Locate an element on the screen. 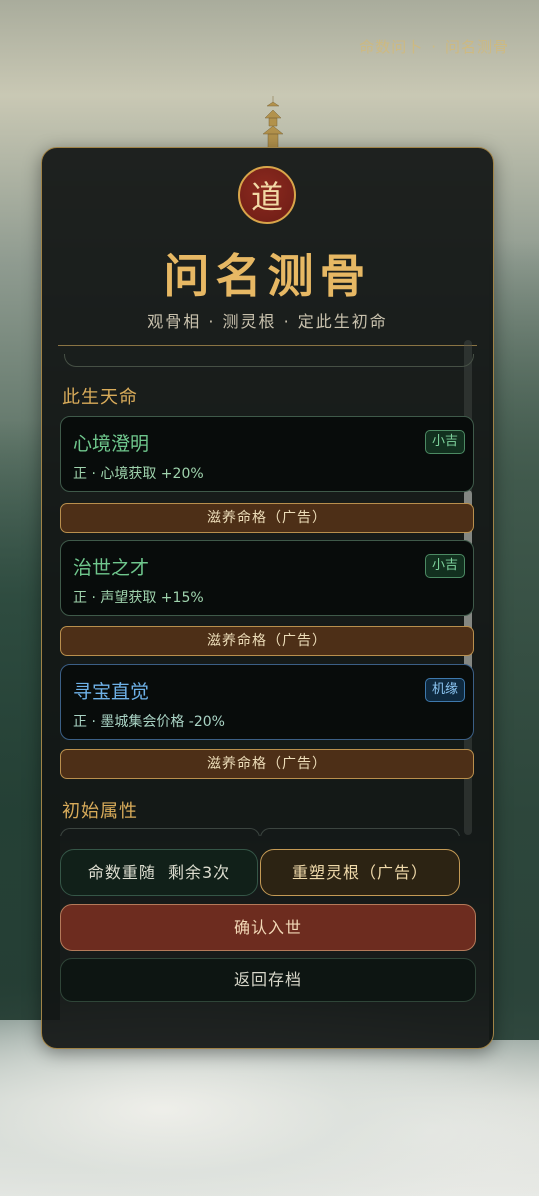  previous-card-edge is located at coordinates (269, 360).